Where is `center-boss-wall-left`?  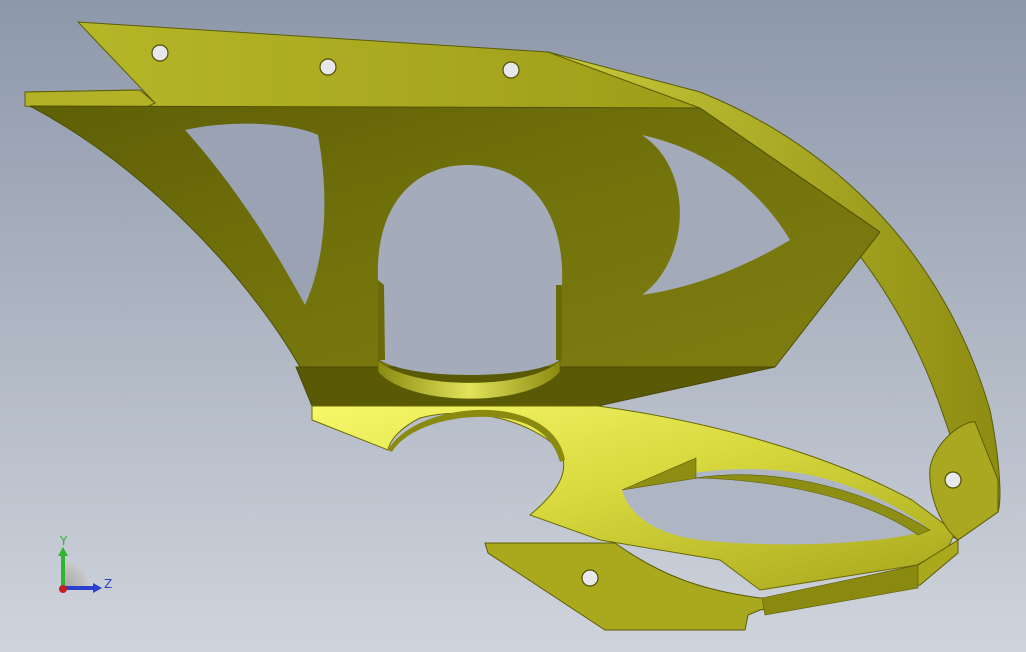 center-boss-wall-left is located at coordinates (381, 320).